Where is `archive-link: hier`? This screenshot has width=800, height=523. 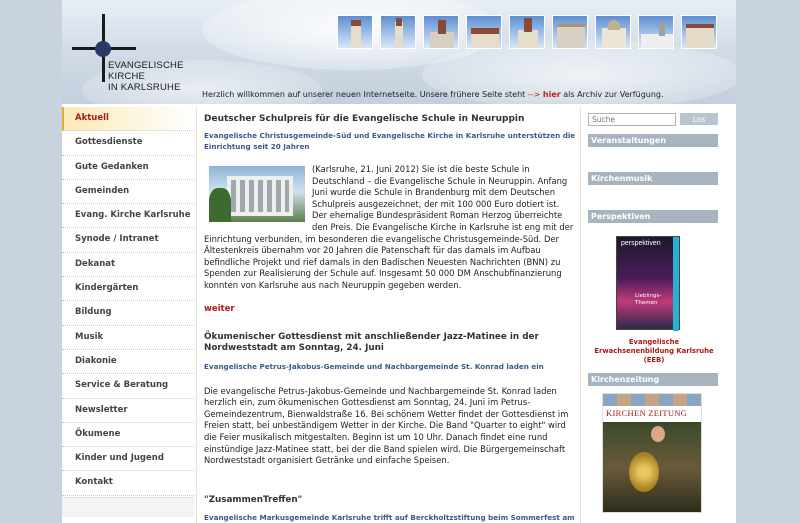
archive-link: hier is located at coordinates (552, 94).